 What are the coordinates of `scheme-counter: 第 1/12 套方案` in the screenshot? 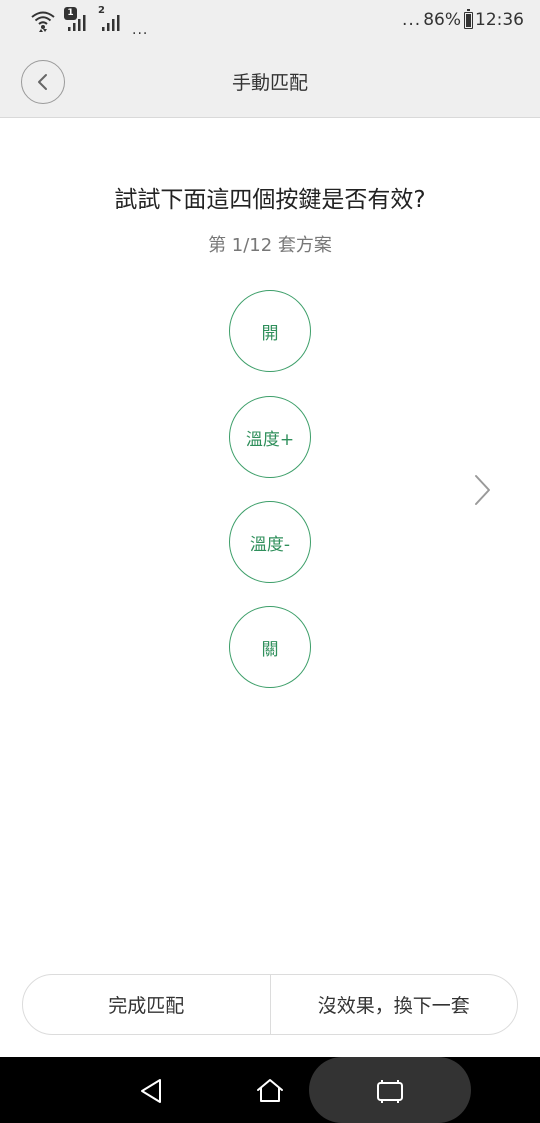 It's located at (270, 245).